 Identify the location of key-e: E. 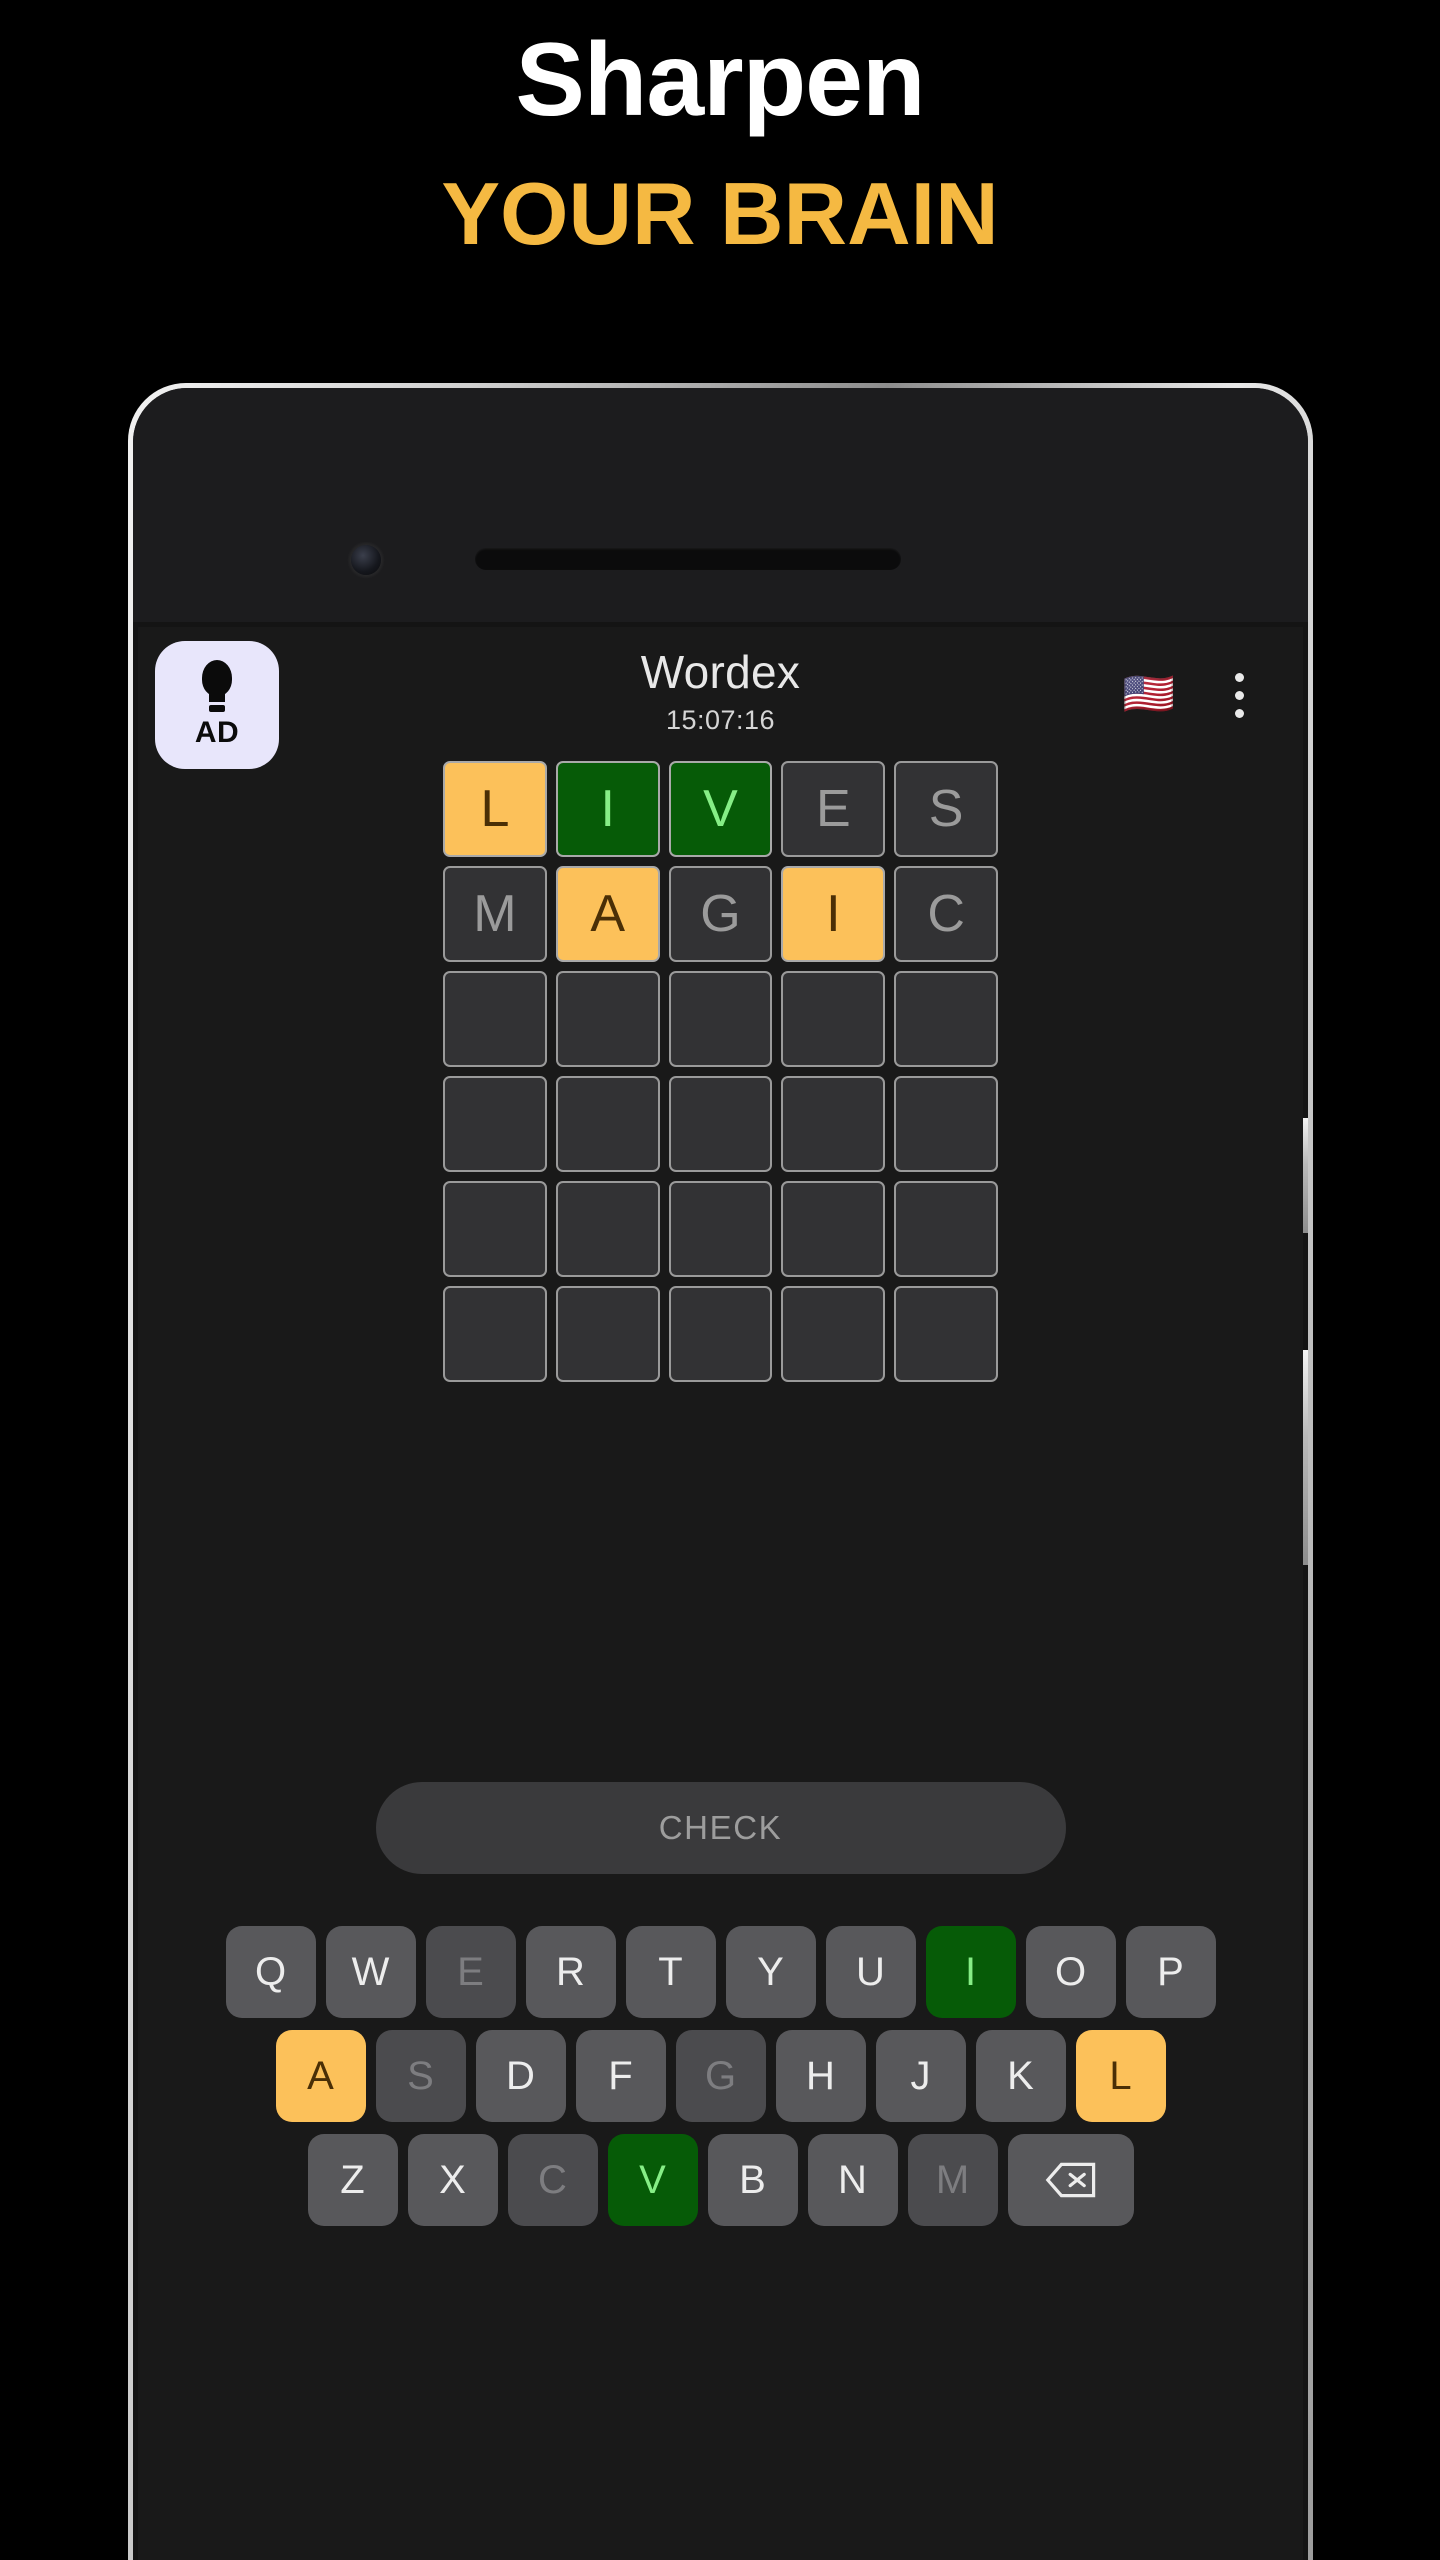
(470, 1972).